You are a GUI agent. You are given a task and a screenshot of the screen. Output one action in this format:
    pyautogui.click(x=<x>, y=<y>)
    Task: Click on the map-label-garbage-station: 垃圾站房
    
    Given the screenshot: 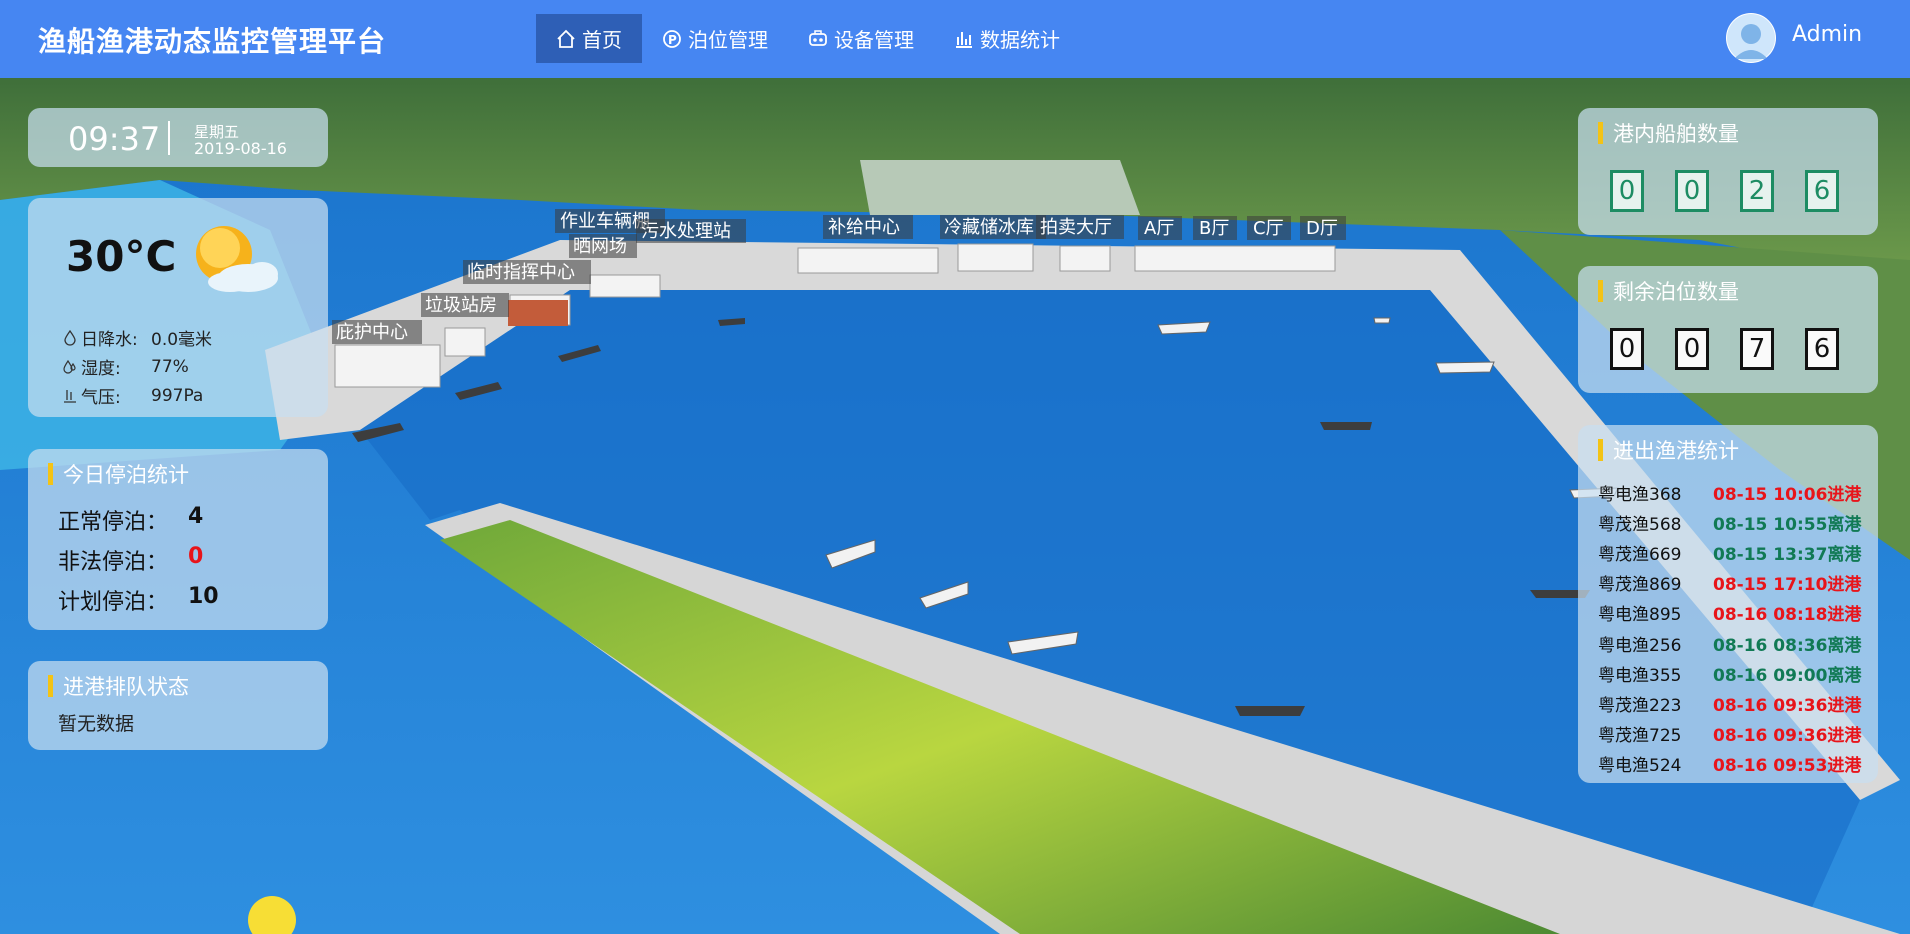 What is the action you would take?
    pyautogui.click(x=461, y=305)
    